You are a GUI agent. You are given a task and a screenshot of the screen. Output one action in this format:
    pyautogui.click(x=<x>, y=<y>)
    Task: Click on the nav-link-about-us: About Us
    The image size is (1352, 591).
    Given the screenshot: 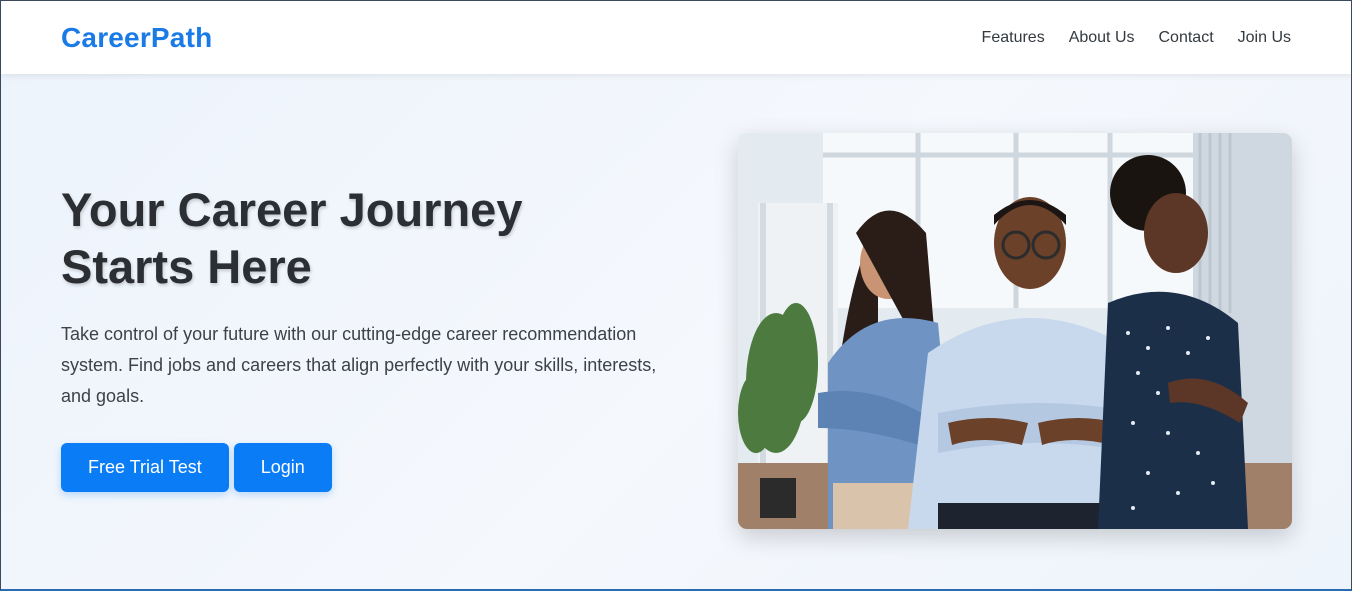 What is the action you would take?
    pyautogui.click(x=1102, y=38)
    